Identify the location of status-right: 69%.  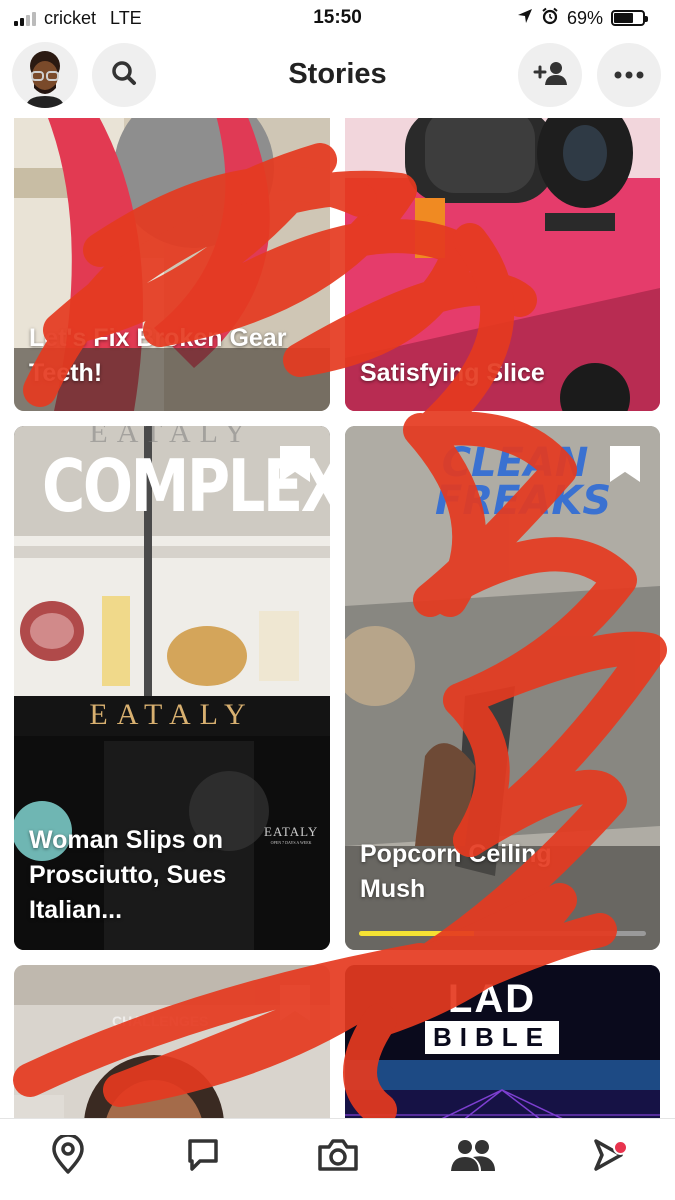
(582, 18).